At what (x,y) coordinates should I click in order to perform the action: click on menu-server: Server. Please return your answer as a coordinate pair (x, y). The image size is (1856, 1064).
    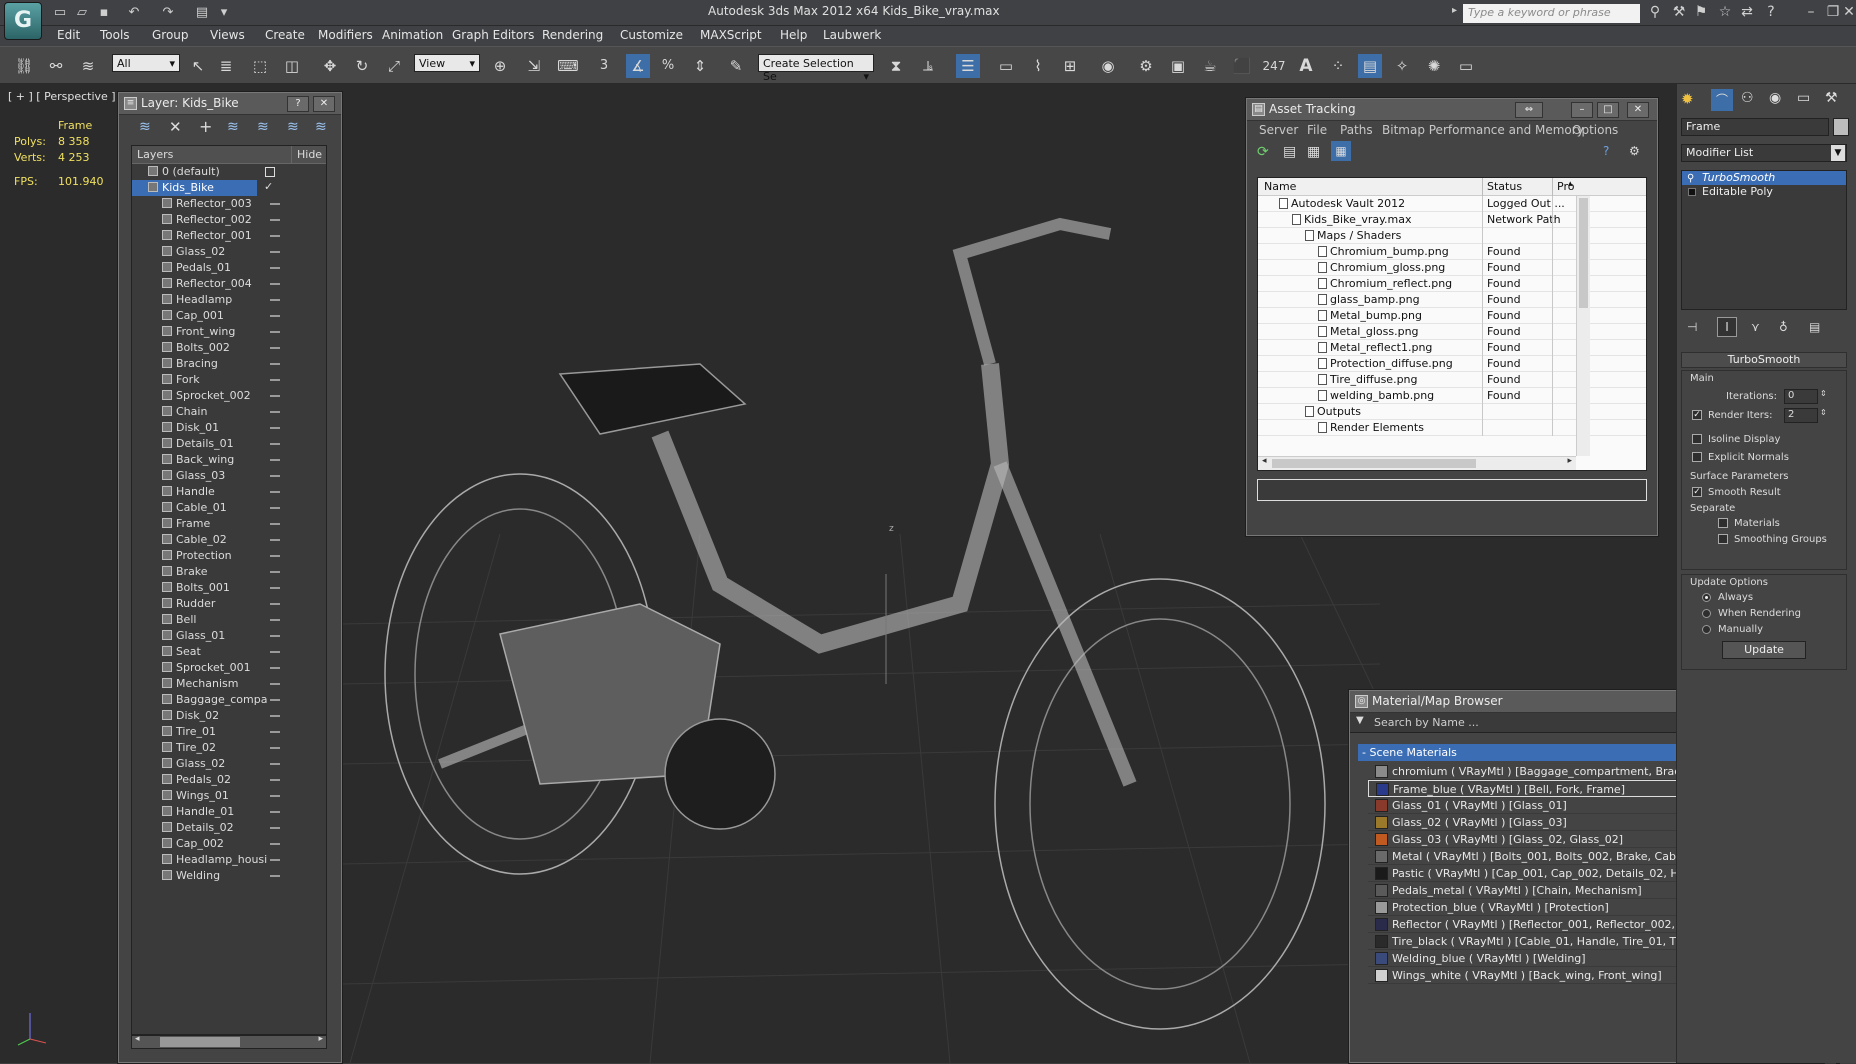
    Looking at the image, I should click on (1278, 130).